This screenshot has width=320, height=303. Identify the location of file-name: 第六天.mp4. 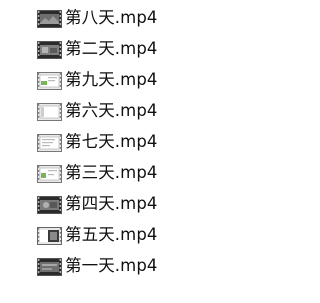
(111, 110).